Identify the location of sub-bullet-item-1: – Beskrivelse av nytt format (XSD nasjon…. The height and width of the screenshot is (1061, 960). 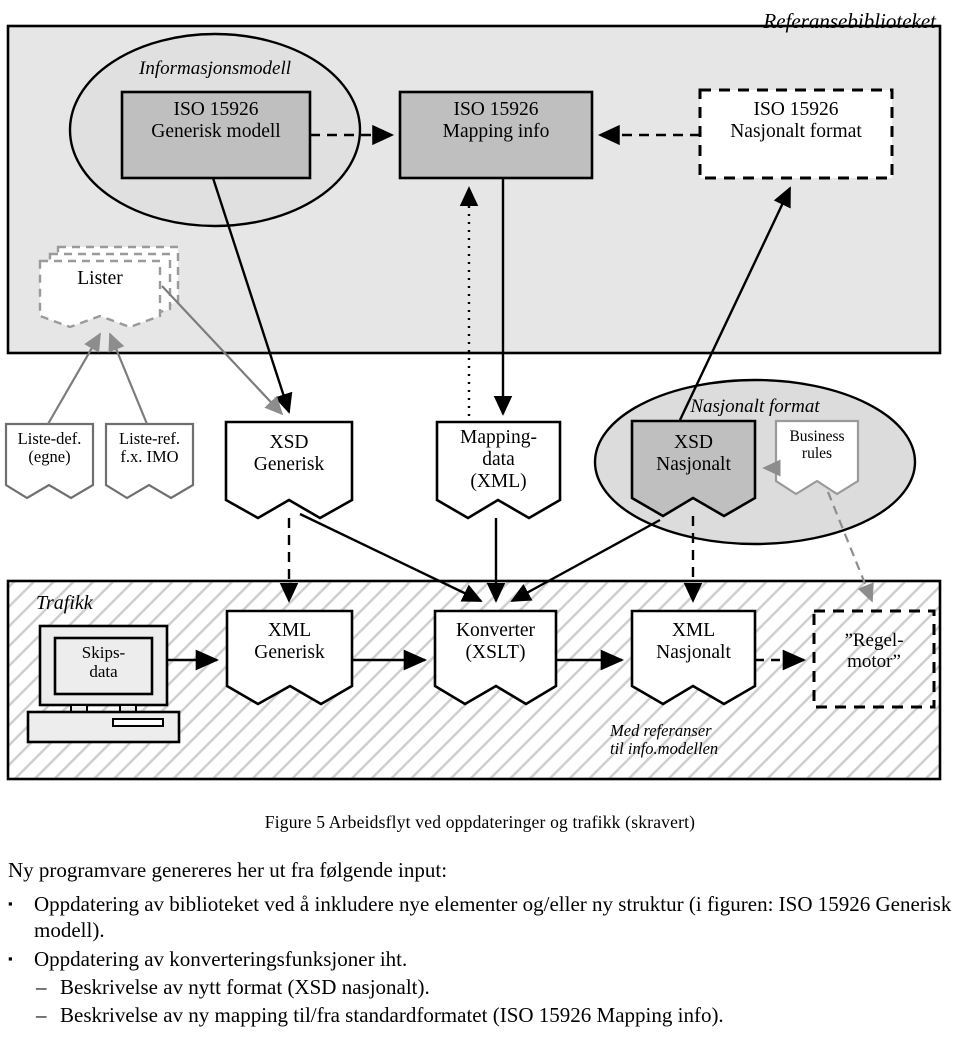
(480, 987).